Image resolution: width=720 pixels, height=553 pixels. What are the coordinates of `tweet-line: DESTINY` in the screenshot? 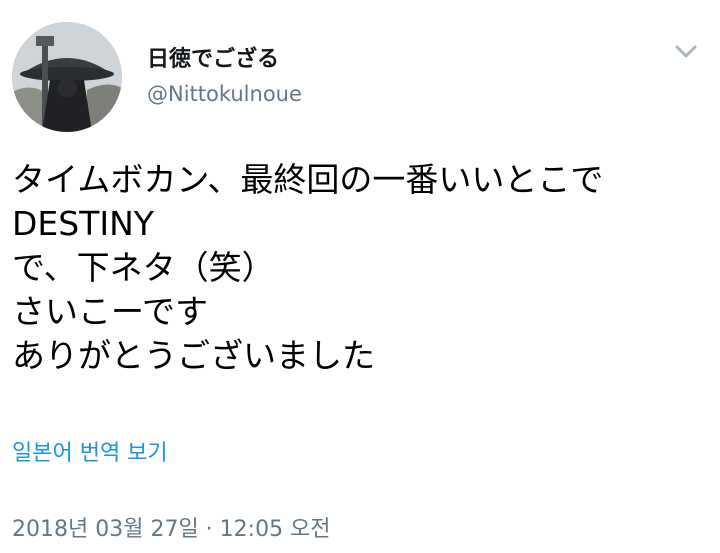 It's located at (83, 223).